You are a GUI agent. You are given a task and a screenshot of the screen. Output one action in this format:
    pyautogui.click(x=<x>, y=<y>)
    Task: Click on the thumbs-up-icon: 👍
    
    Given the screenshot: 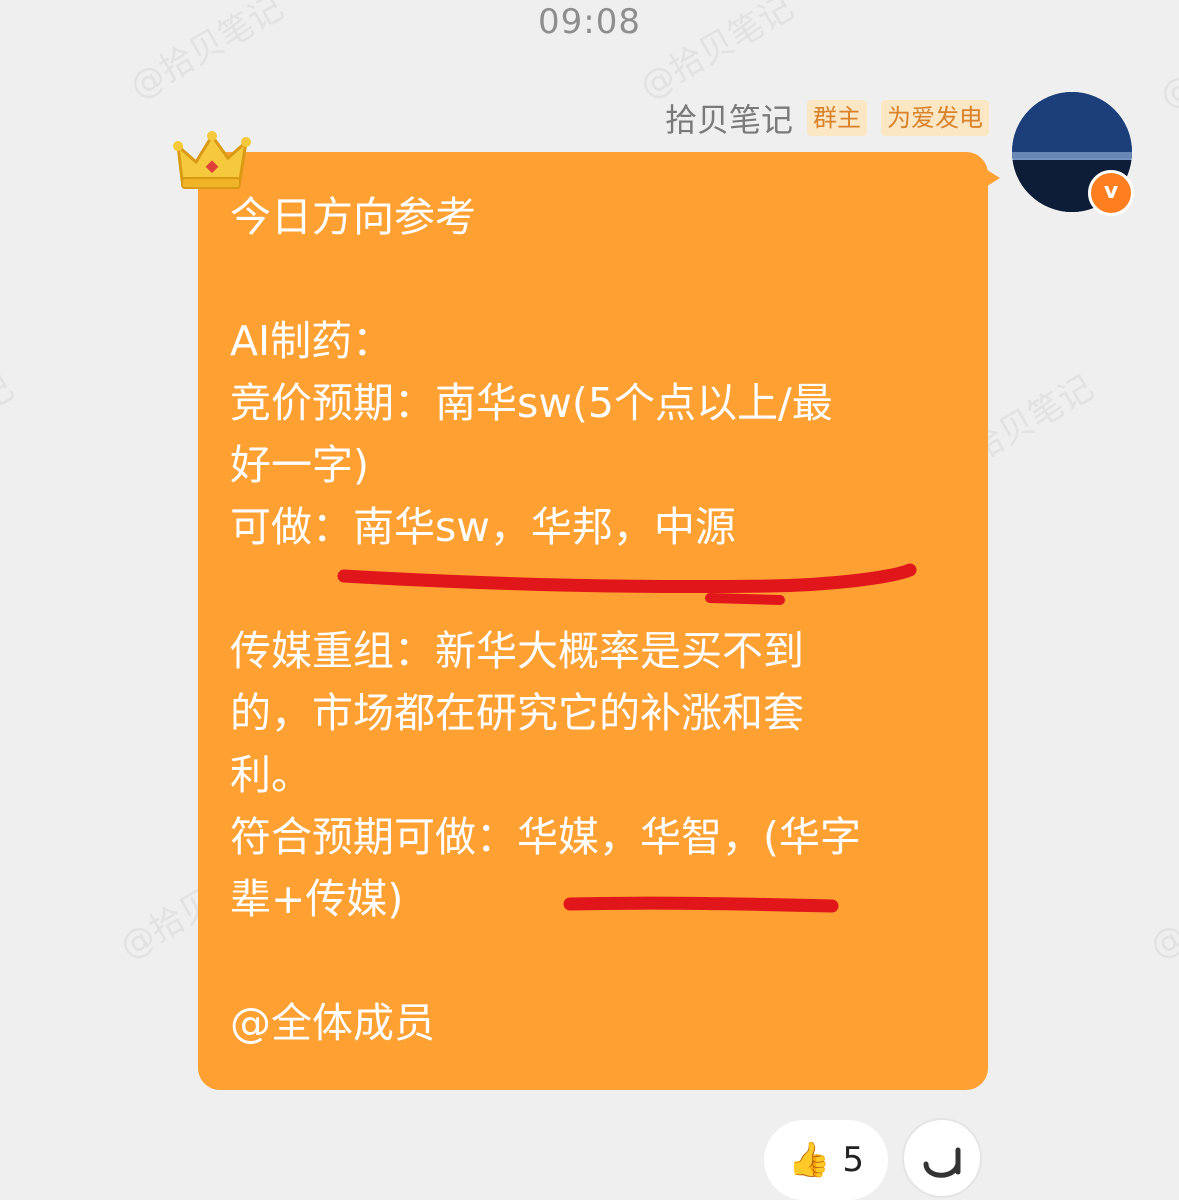 What is the action you would take?
    pyautogui.click(x=809, y=1160)
    